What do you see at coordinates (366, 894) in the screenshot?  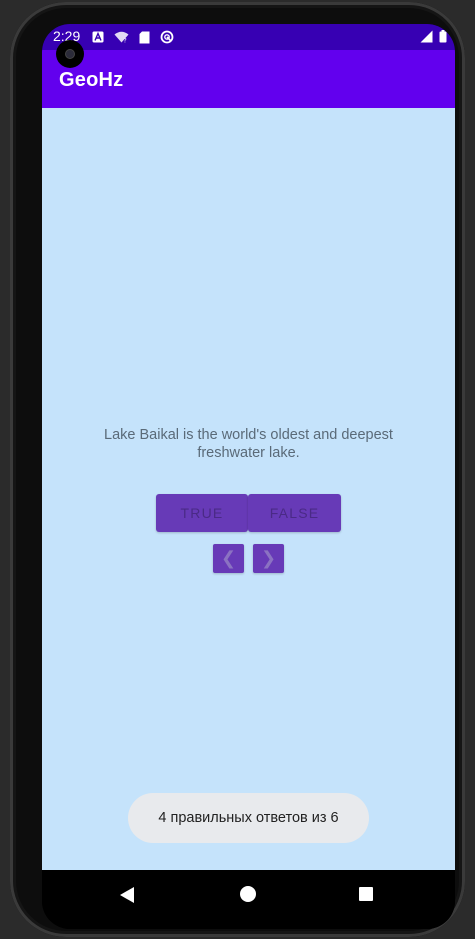 I see `recents-icon` at bounding box center [366, 894].